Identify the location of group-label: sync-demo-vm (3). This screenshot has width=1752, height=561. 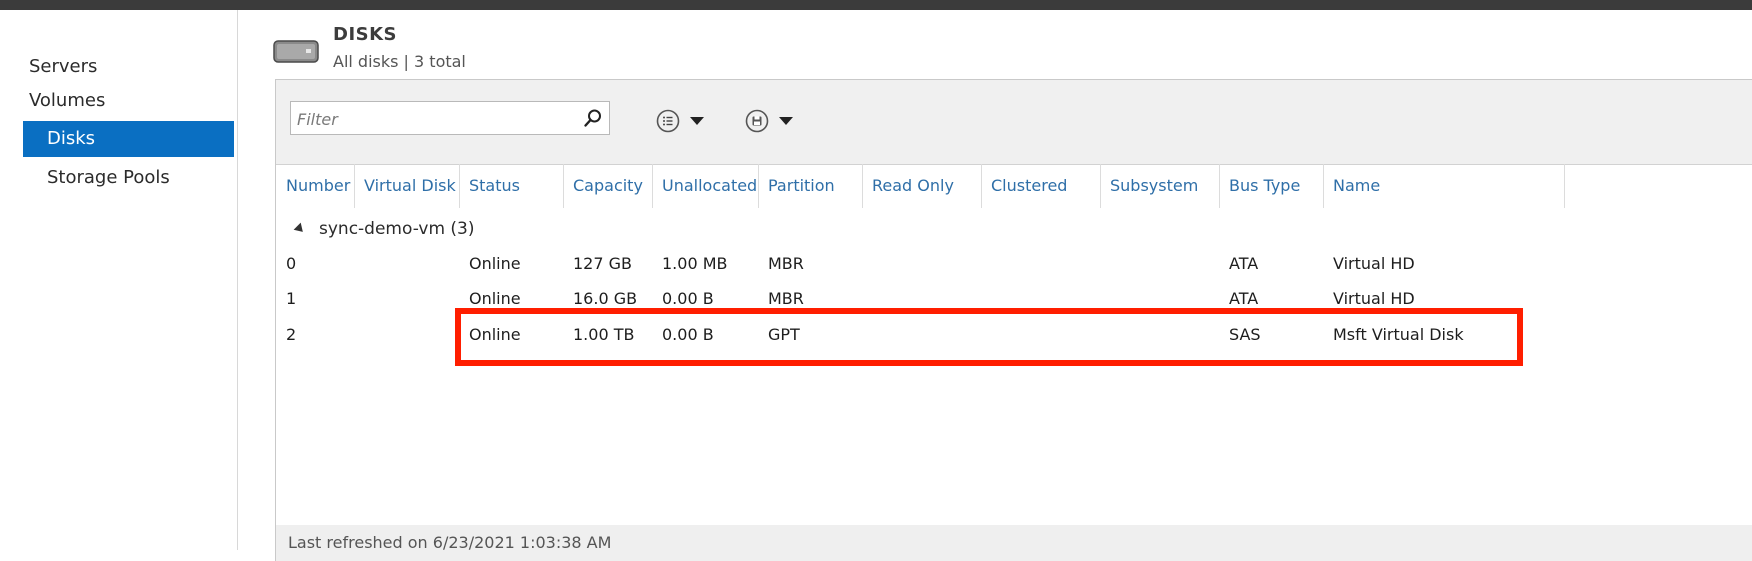
(397, 229).